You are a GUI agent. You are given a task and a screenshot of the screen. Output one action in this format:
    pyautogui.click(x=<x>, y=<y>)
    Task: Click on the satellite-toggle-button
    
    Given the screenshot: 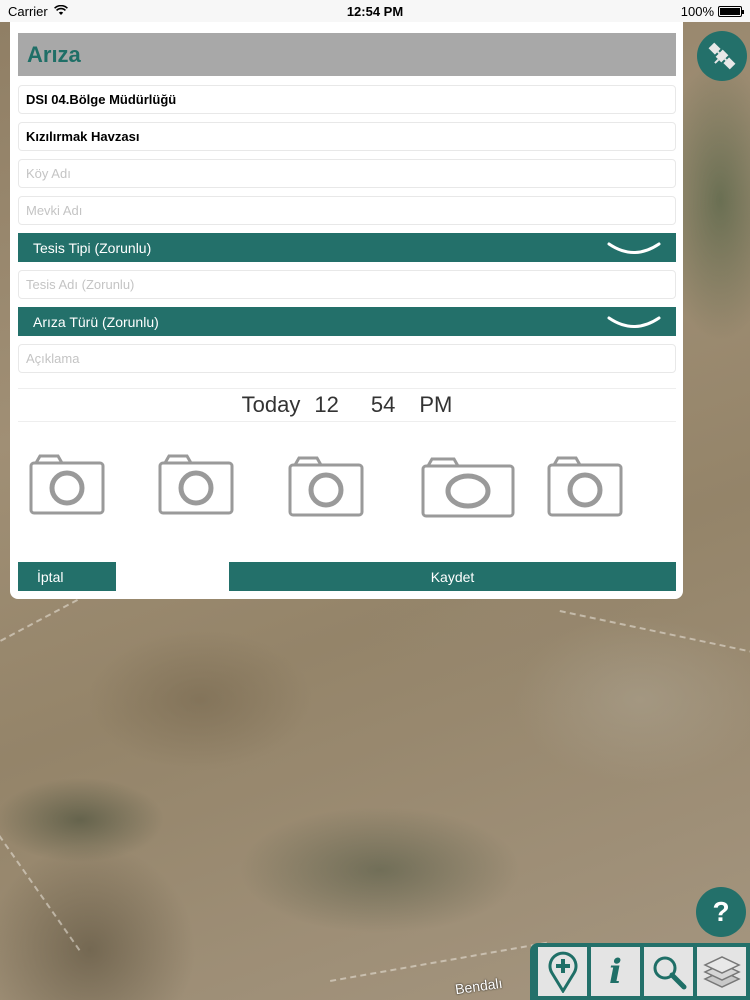 What is the action you would take?
    pyautogui.click(x=722, y=56)
    